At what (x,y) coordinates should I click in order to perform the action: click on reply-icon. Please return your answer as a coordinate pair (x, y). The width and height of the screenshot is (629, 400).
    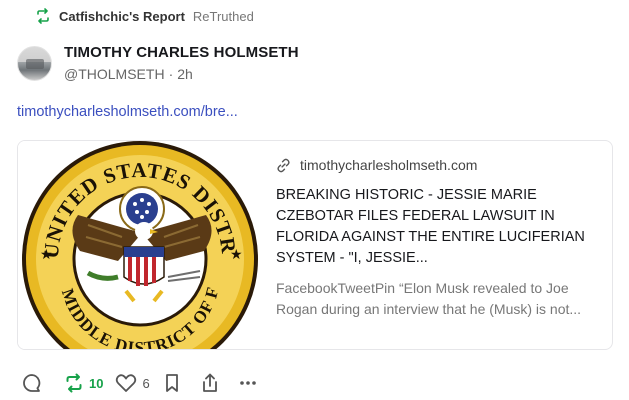
    Looking at the image, I should click on (32, 383).